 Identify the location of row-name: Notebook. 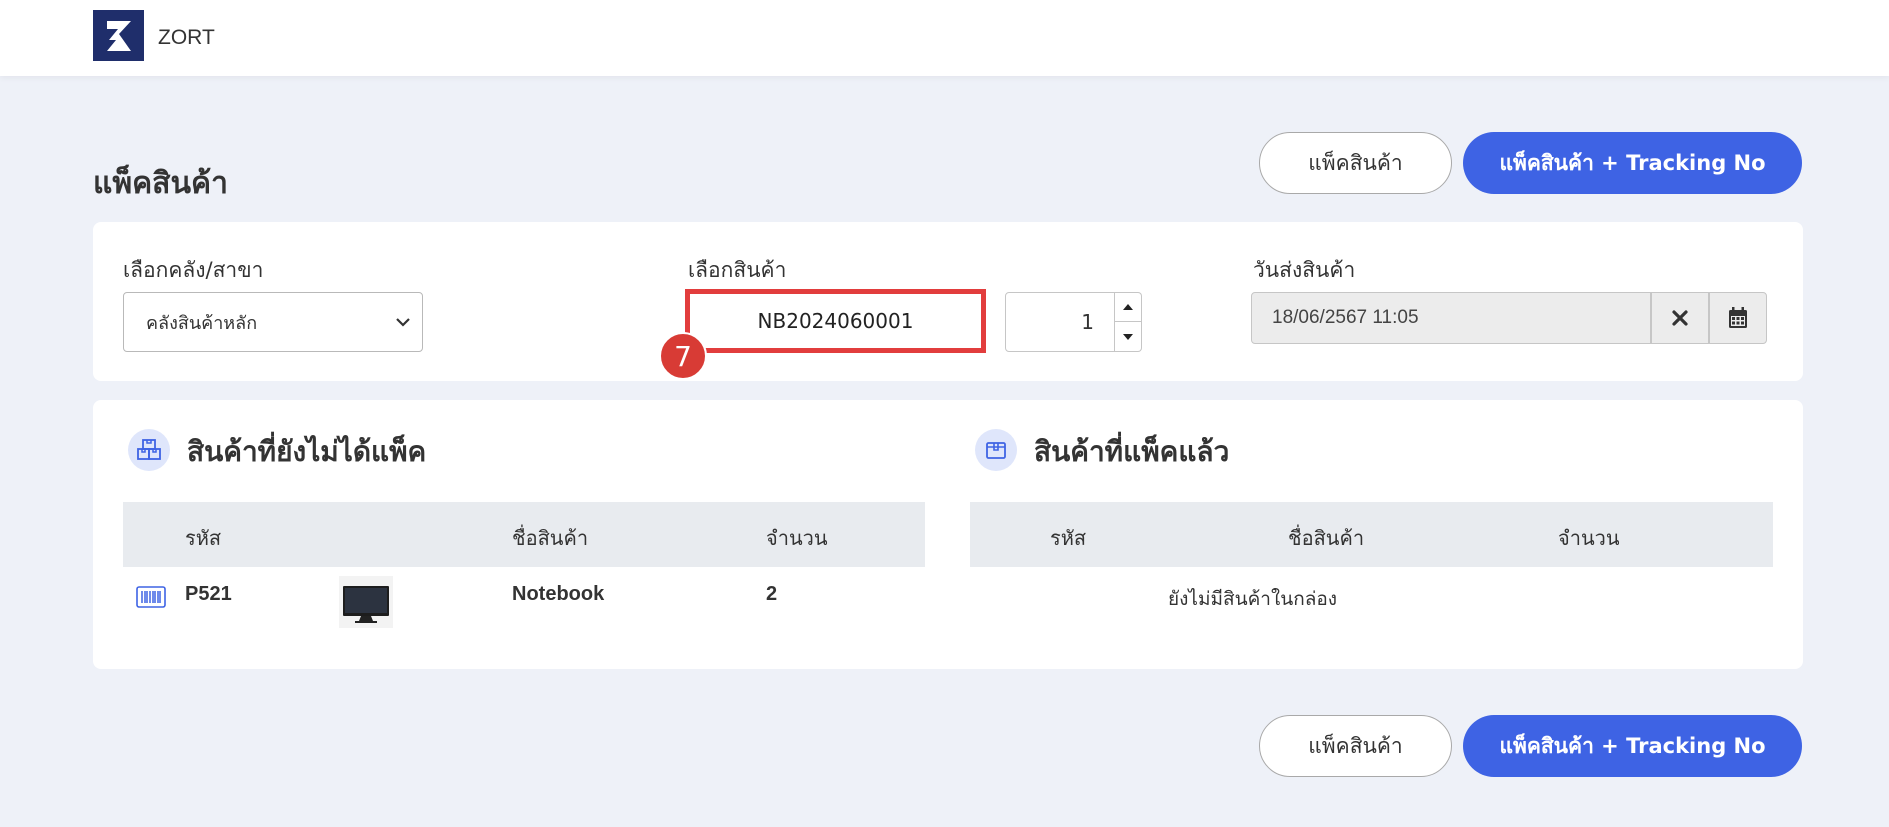
(558, 594).